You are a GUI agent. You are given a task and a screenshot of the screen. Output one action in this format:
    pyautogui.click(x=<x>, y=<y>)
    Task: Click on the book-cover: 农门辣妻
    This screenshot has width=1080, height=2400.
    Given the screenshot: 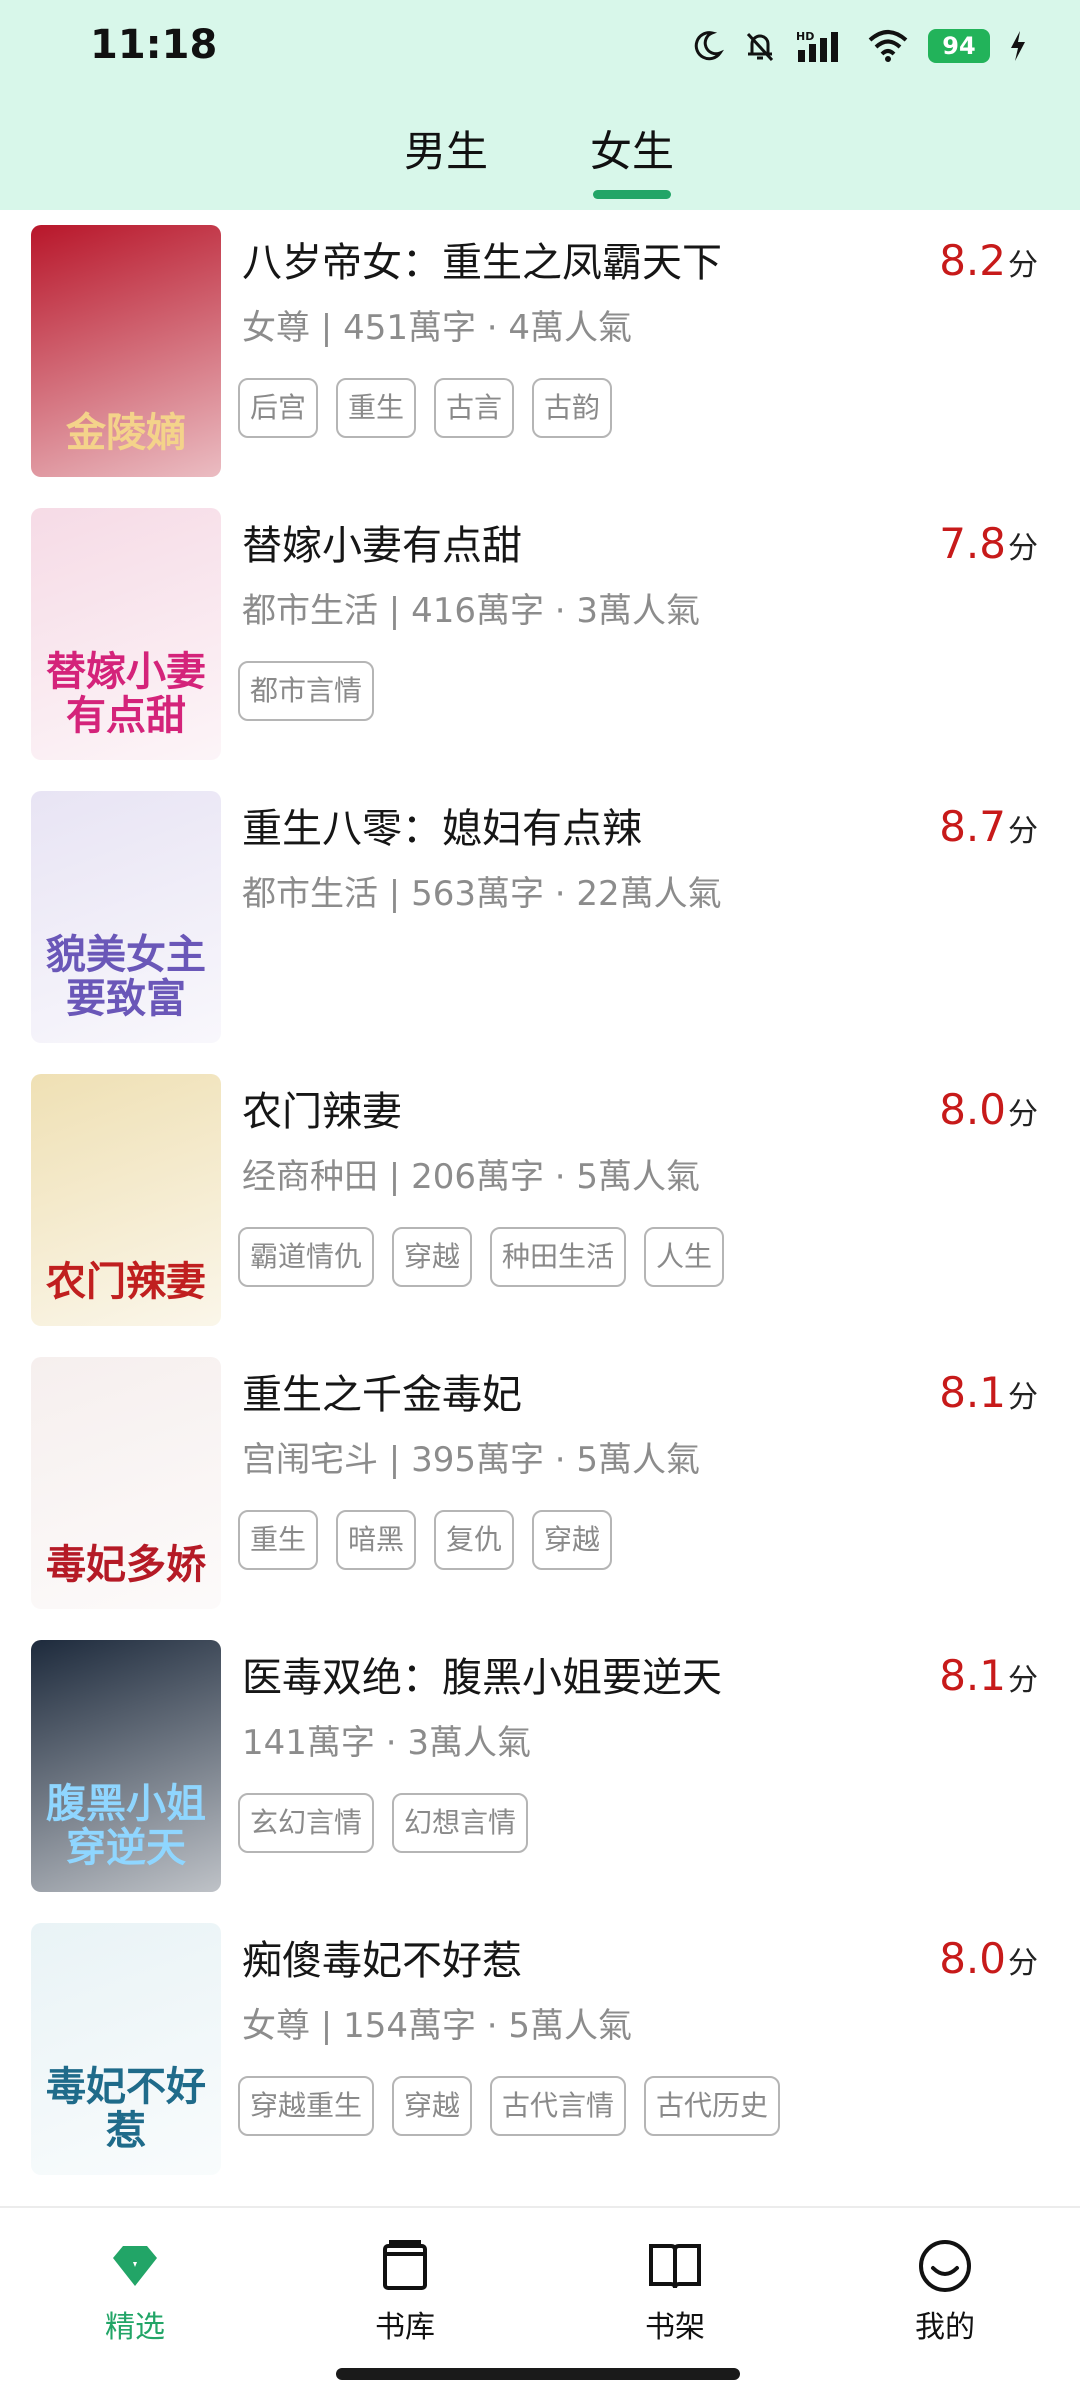 What is the action you would take?
    pyautogui.click(x=126, y=1200)
    